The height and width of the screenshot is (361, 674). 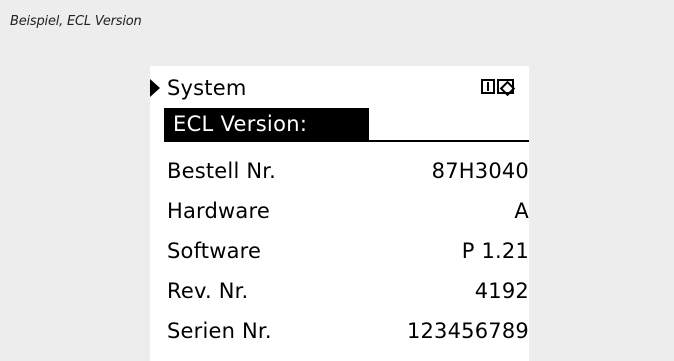 I want to click on info-row-order-number: Bestell Nr. 87H3040, so click(x=348, y=178).